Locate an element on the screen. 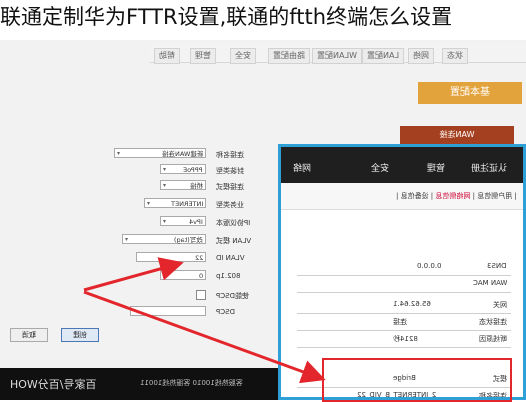 This screenshot has width=526, height=402. router-tab-bar: 帮助 管理 安全 路由配置 WLAN配置 LAN配置 网络 状态 is located at coordinates (338, 53).